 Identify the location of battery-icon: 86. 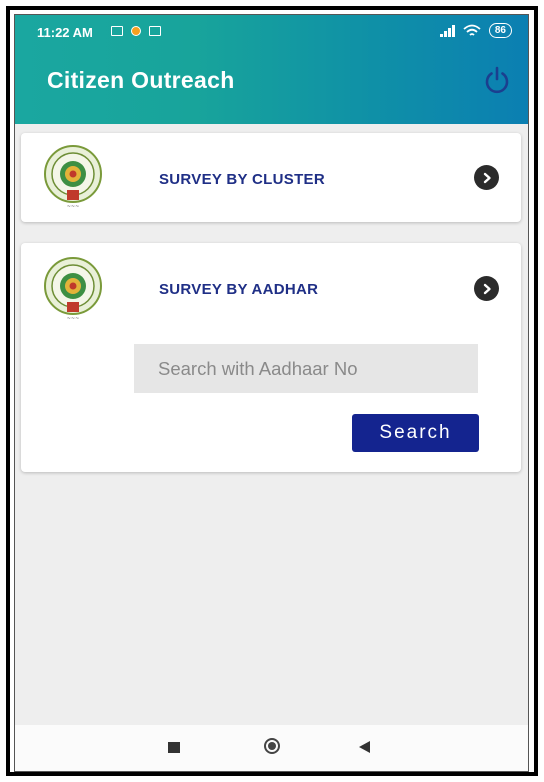
(500, 30).